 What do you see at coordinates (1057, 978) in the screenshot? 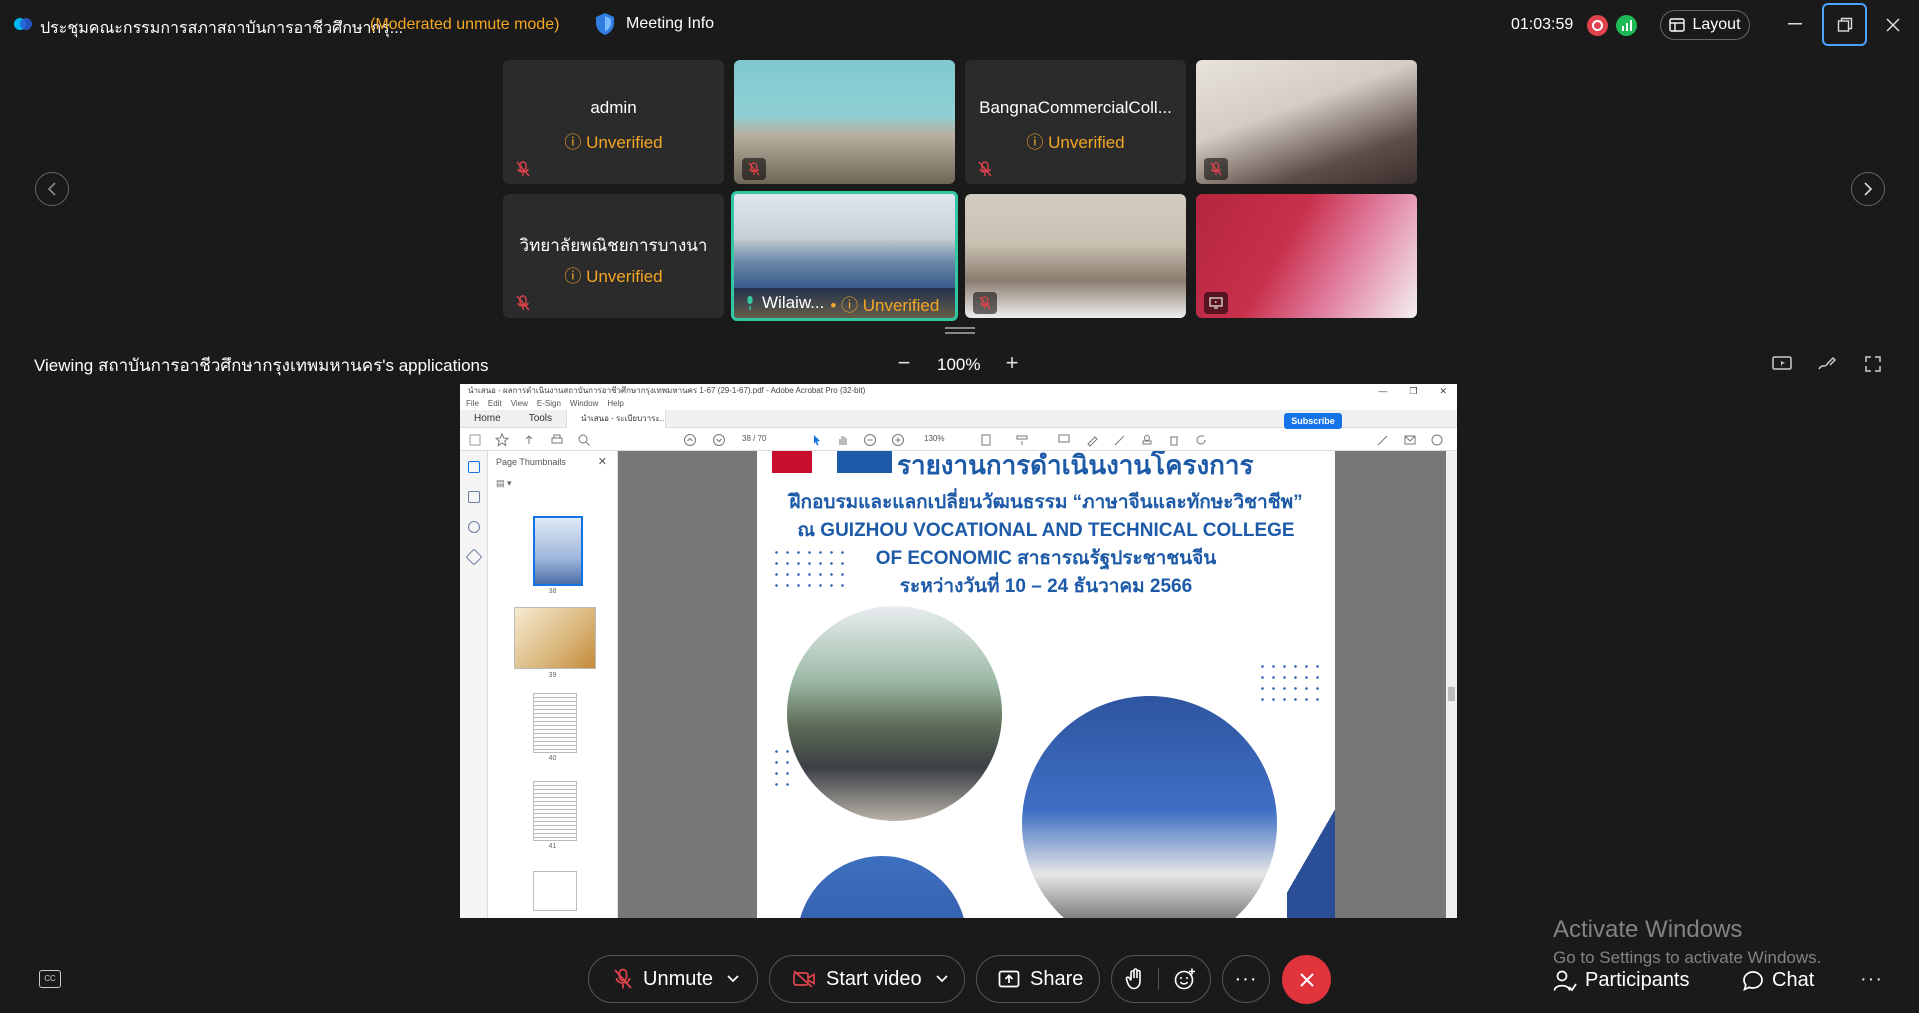
I see `share-label: Share` at bounding box center [1057, 978].